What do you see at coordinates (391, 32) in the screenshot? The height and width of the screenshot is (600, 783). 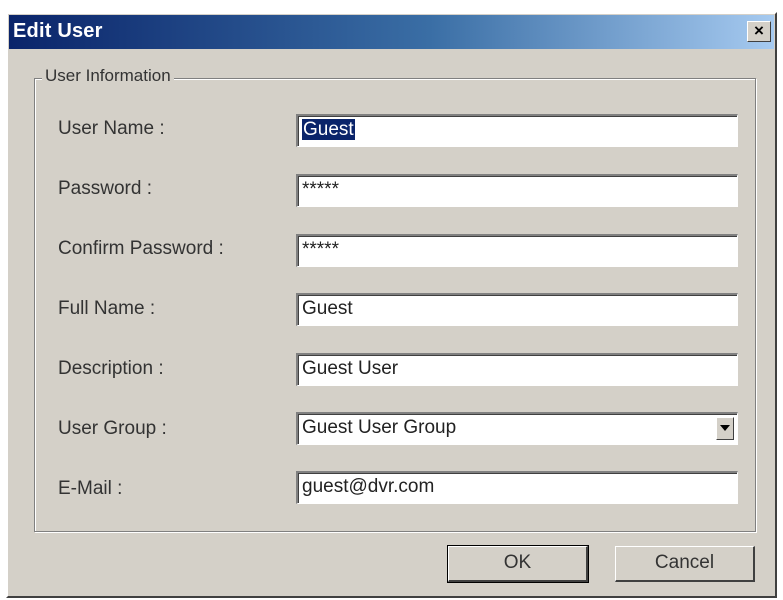 I see `title-bar: Edit User ×` at bounding box center [391, 32].